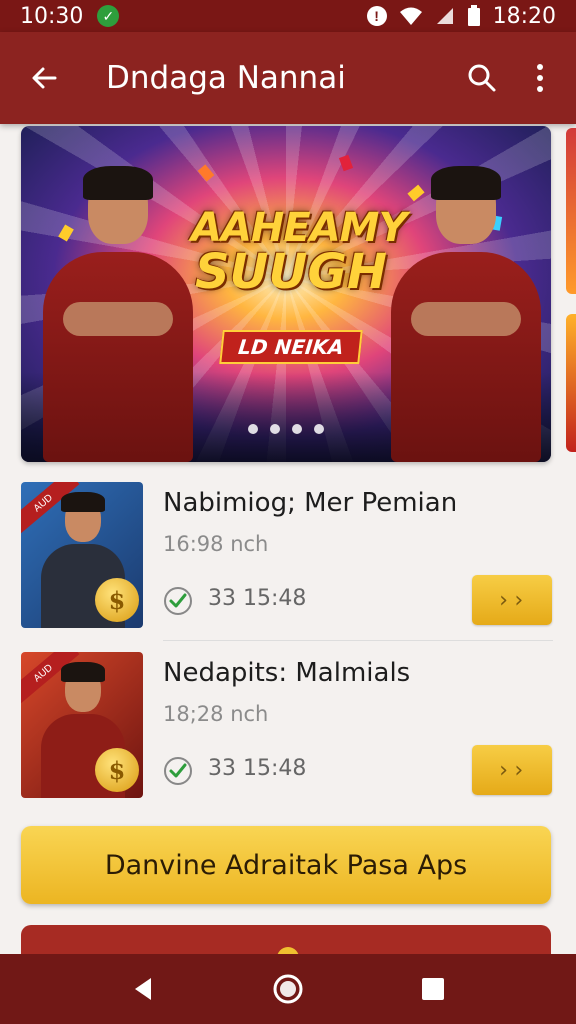 The width and height of the screenshot is (576, 1024). Describe the element at coordinates (226, 78) in the screenshot. I see `page-title: Dndaga Nannai` at that location.